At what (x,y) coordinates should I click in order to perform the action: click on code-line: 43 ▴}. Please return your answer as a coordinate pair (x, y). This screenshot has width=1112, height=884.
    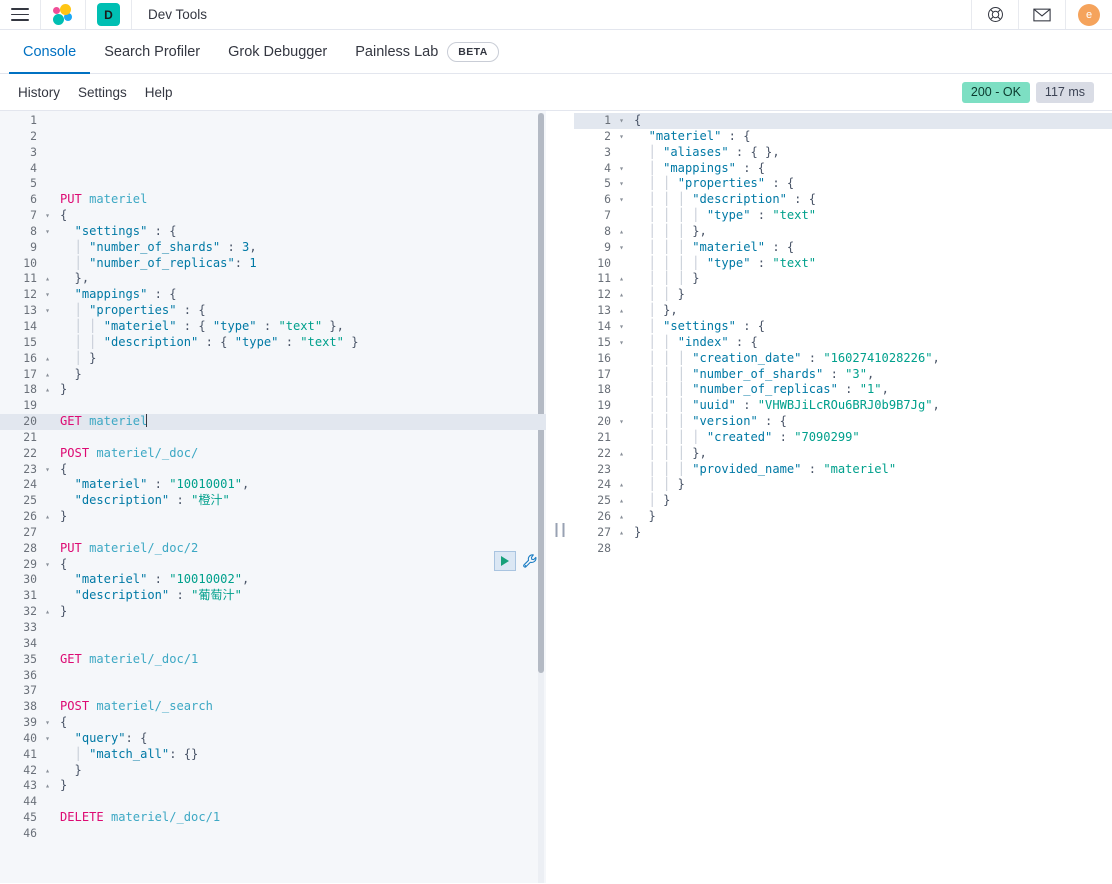
    Looking at the image, I should click on (273, 786).